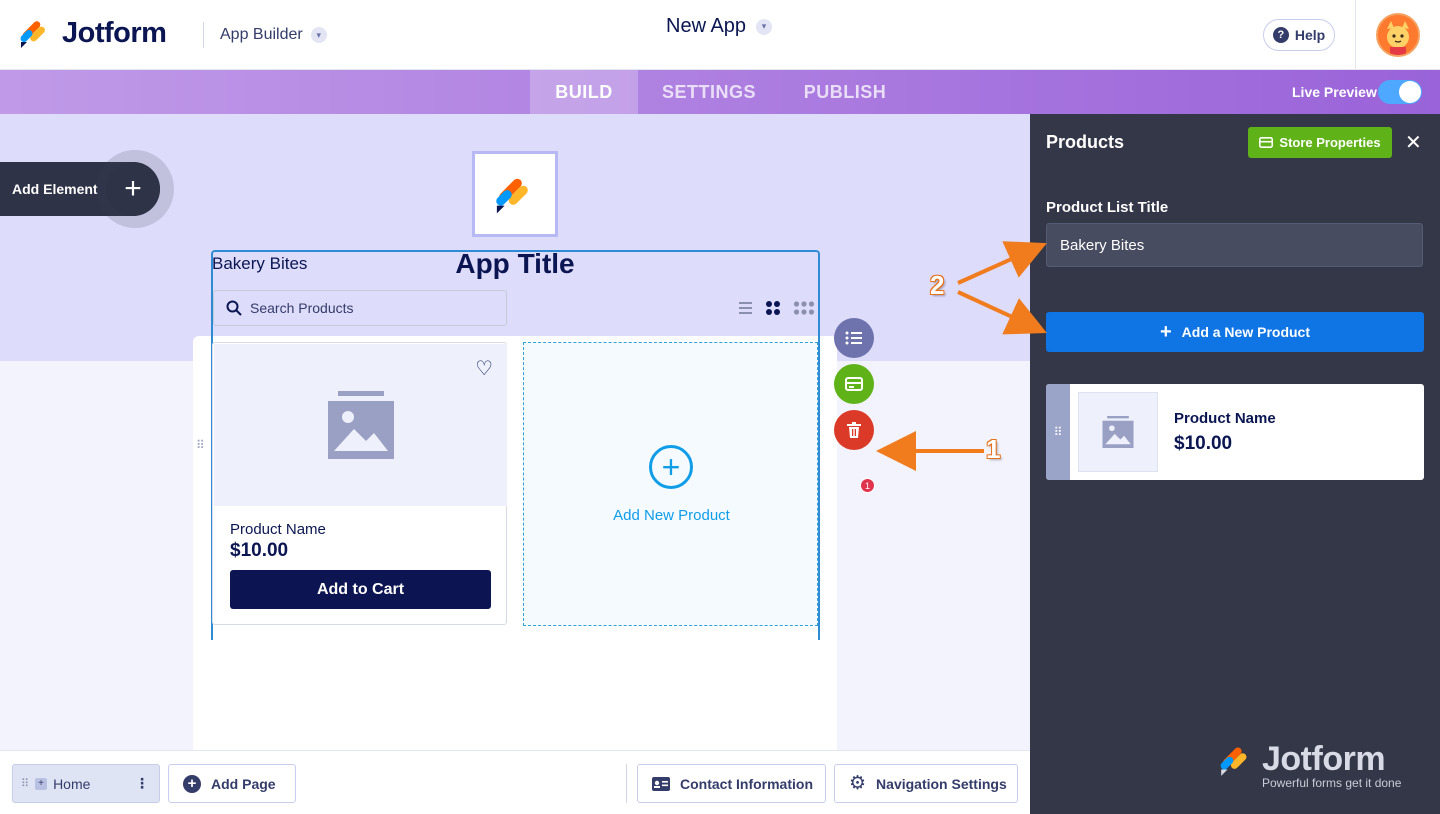 The image size is (1440, 814). What do you see at coordinates (626, 783) in the screenshot?
I see `bottom-divider` at bounding box center [626, 783].